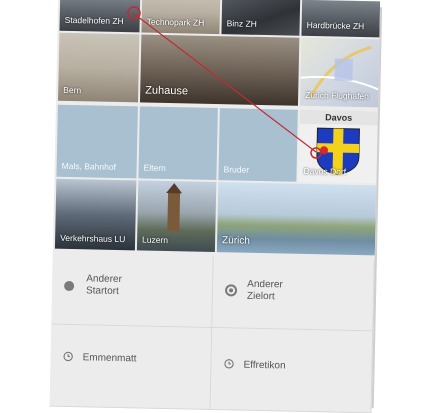 This screenshot has height=413, width=440. Describe the element at coordinates (236, 241) in the screenshot. I see `tile-label: Zürich` at that location.